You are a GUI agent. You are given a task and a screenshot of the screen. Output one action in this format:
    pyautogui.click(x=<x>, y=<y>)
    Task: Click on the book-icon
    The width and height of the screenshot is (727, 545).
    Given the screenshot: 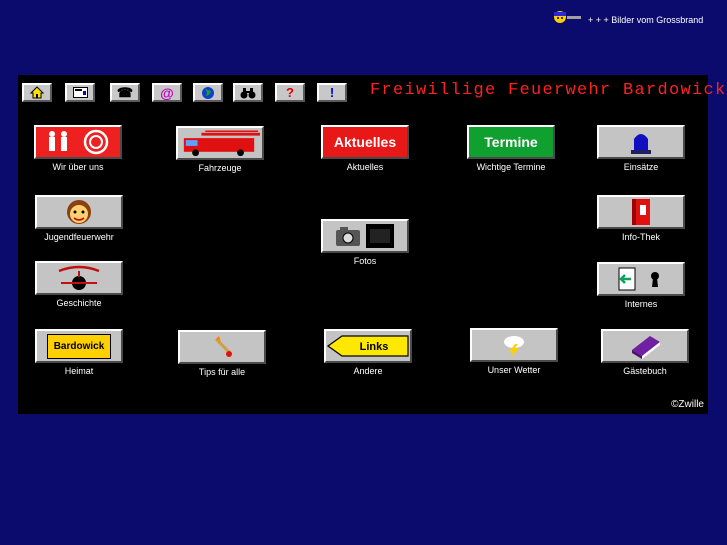 What is the action you would take?
    pyautogui.click(x=646, y=347)
    